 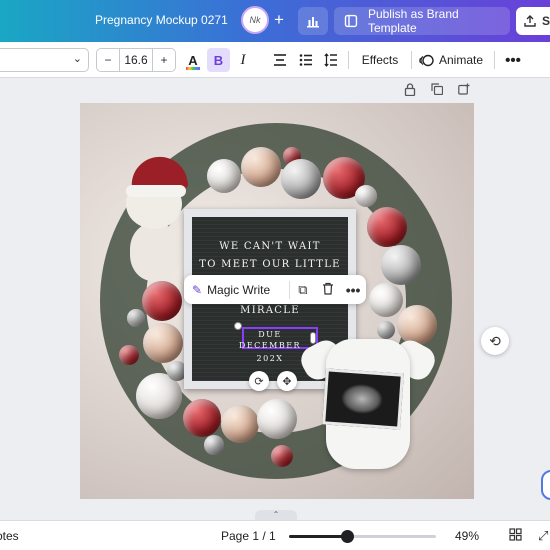 What do you see at coordinates (243, 60) in the screenshot?
I see `italic-button: I` at bounding box center [243, 60].